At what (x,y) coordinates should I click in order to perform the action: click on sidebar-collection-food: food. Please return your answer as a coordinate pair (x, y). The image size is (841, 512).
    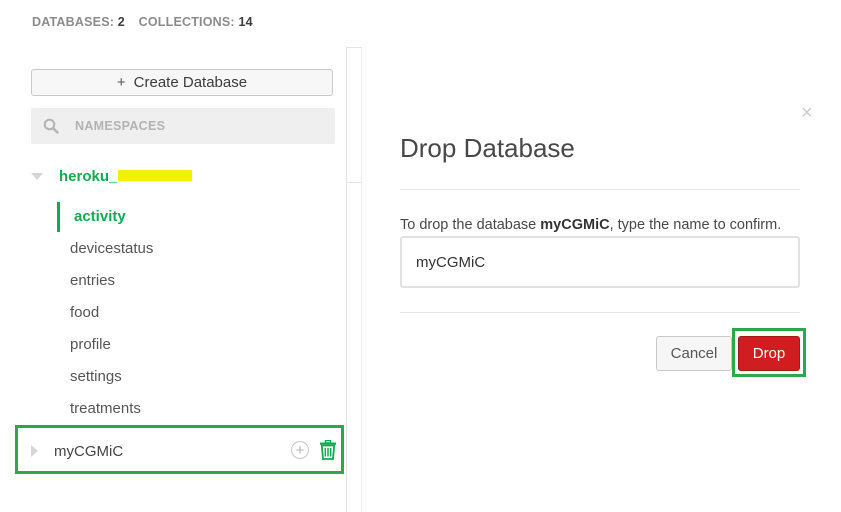
    Looking at the image, I should click on (84, 312).